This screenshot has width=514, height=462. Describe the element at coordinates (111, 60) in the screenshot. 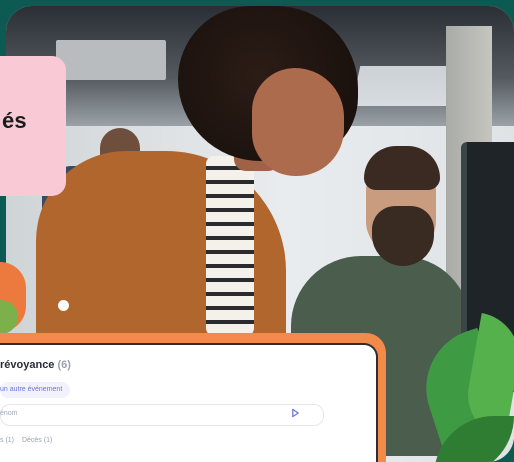

I see `ceiling-vent` at that location.